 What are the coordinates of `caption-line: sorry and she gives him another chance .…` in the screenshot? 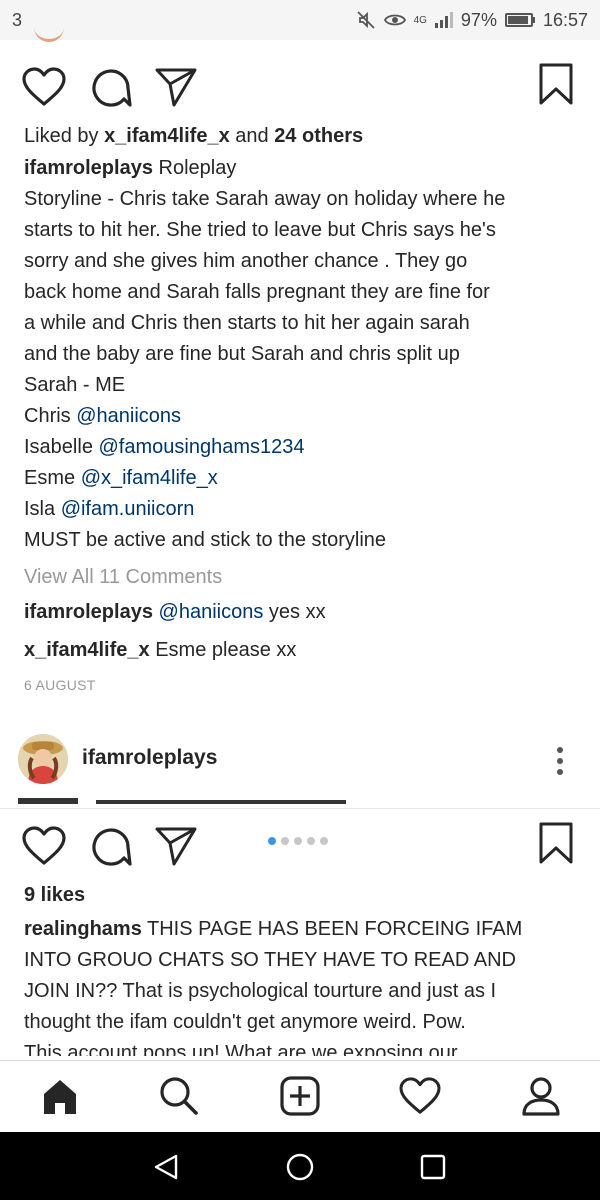 It's located at (246, 261).